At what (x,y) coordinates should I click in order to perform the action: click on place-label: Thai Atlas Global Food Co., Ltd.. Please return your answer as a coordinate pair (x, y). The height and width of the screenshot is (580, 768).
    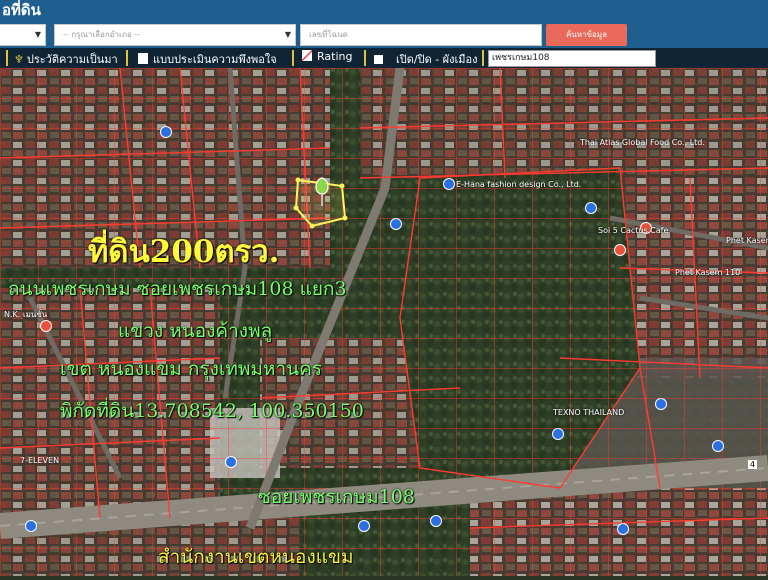
    Looking at the image, I should click on (642, 142).